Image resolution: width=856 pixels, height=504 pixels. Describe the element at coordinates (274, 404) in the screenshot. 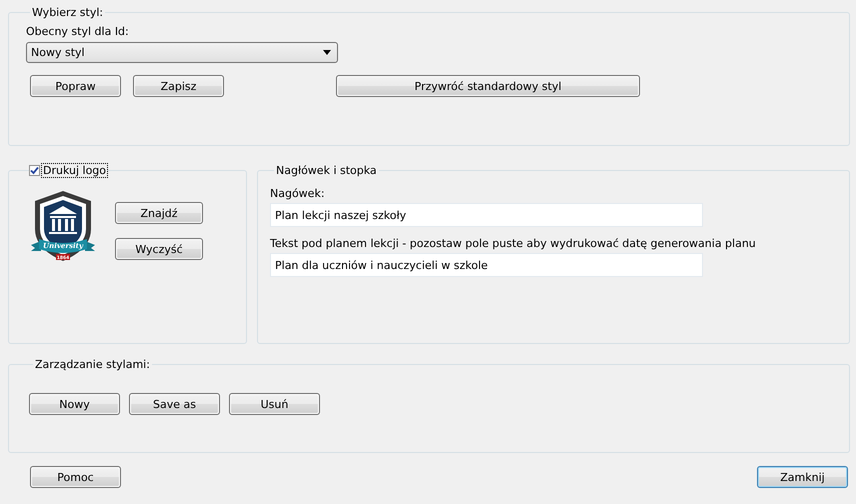

I see `manage-button: Usuń` at that location.